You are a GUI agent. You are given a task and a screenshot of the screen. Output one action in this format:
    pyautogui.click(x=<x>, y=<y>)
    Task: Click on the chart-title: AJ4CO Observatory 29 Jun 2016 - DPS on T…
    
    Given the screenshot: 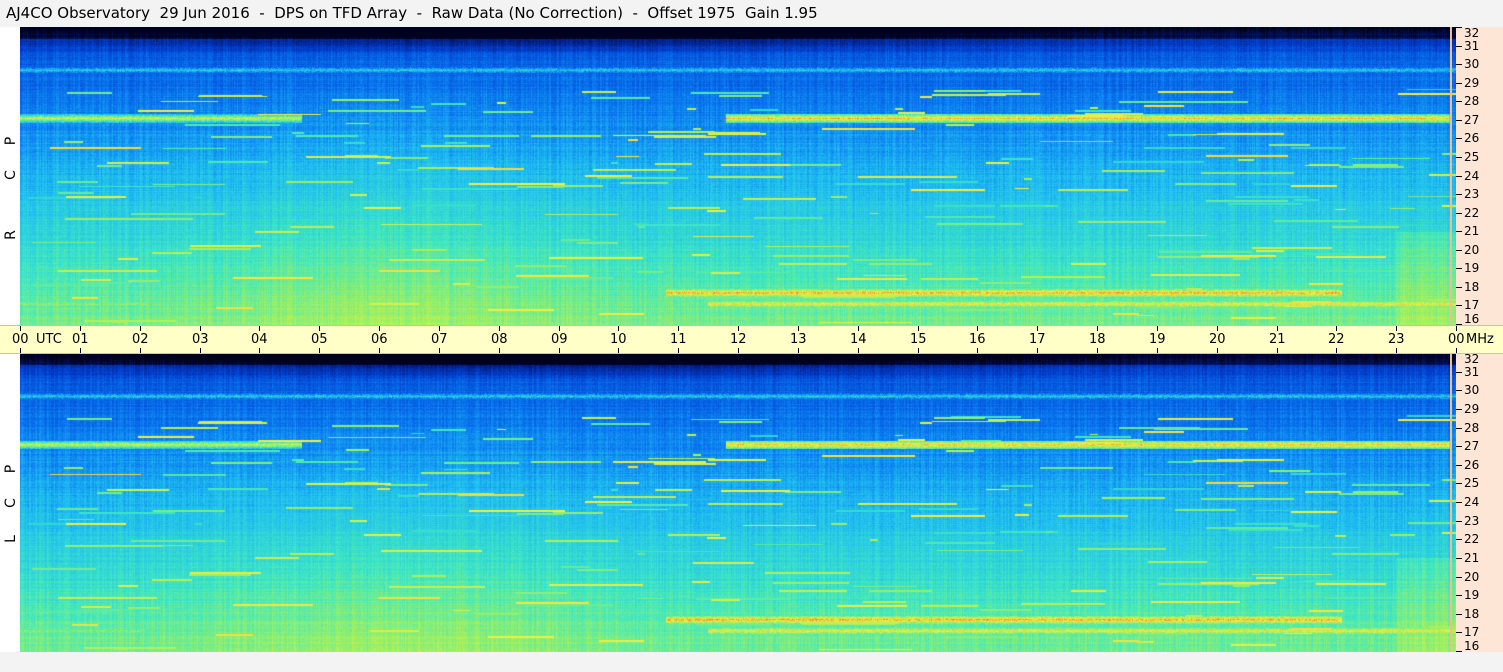 What is the action you would take?
    pyautogui.click(x=412, y=13)
    